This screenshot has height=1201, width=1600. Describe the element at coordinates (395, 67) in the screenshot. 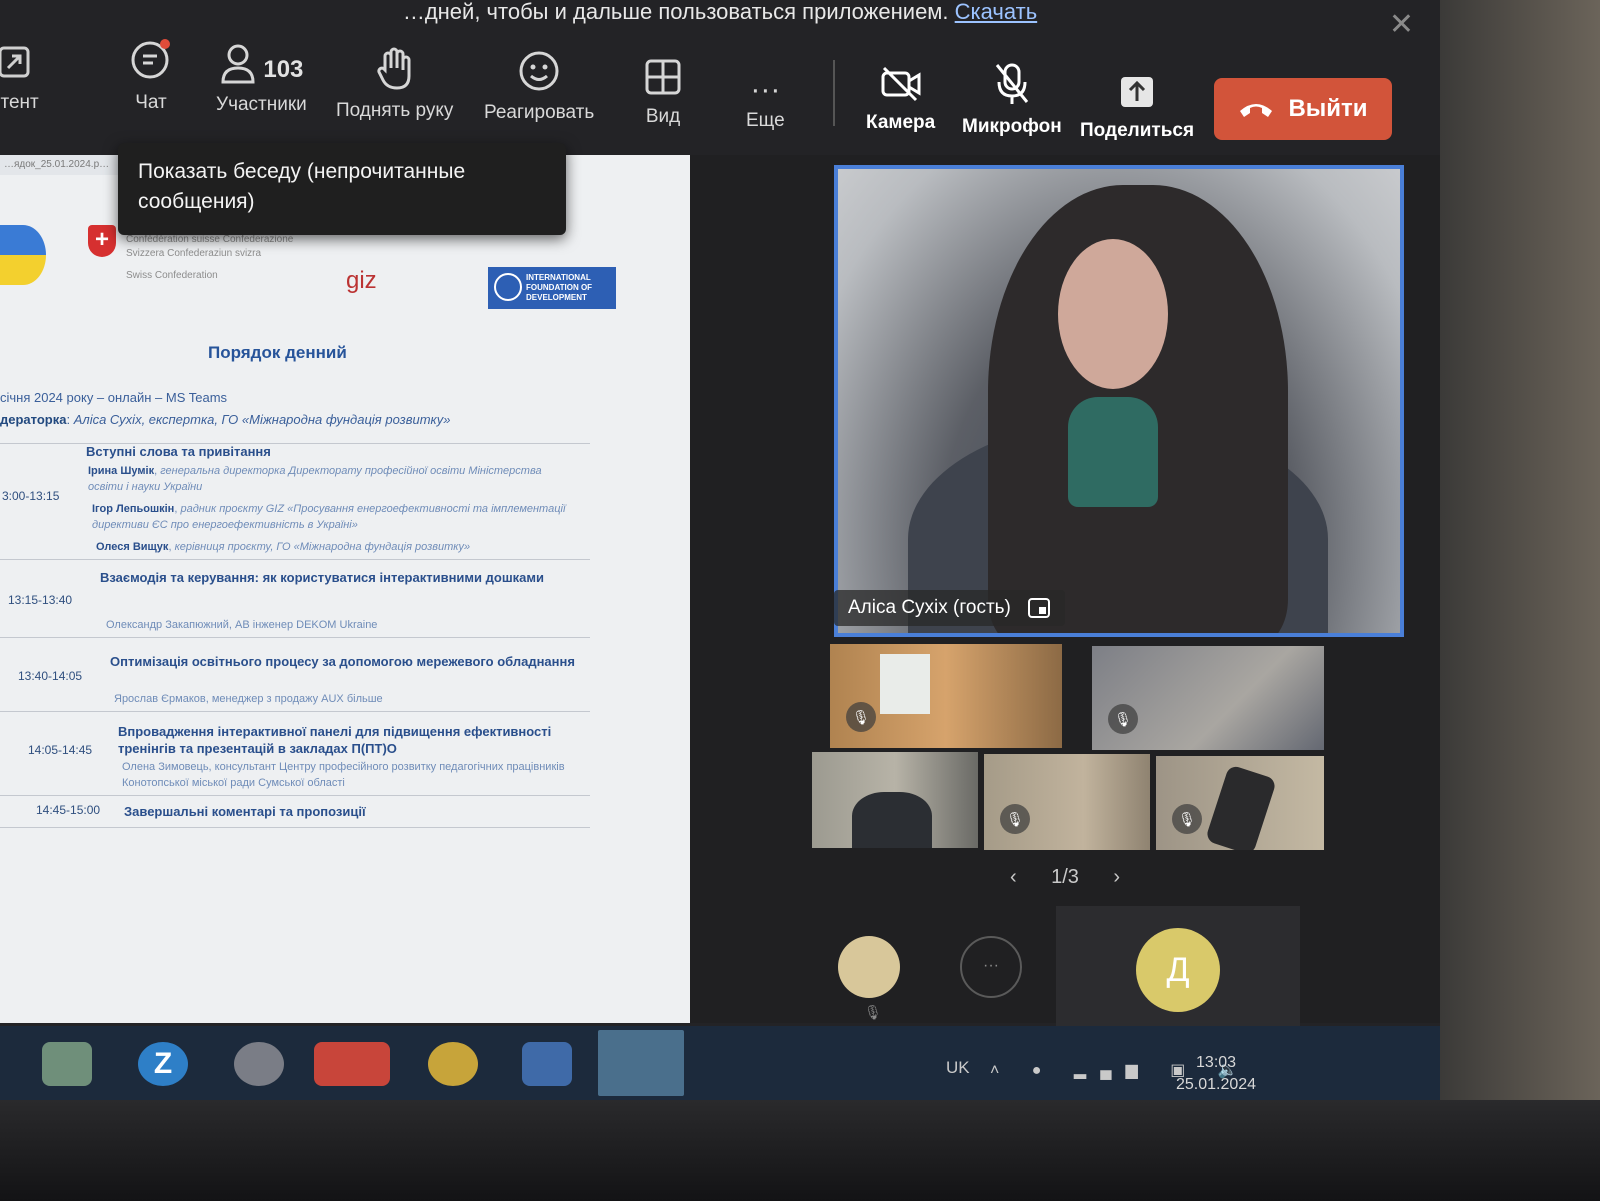

I see `hand-icon` at that location.